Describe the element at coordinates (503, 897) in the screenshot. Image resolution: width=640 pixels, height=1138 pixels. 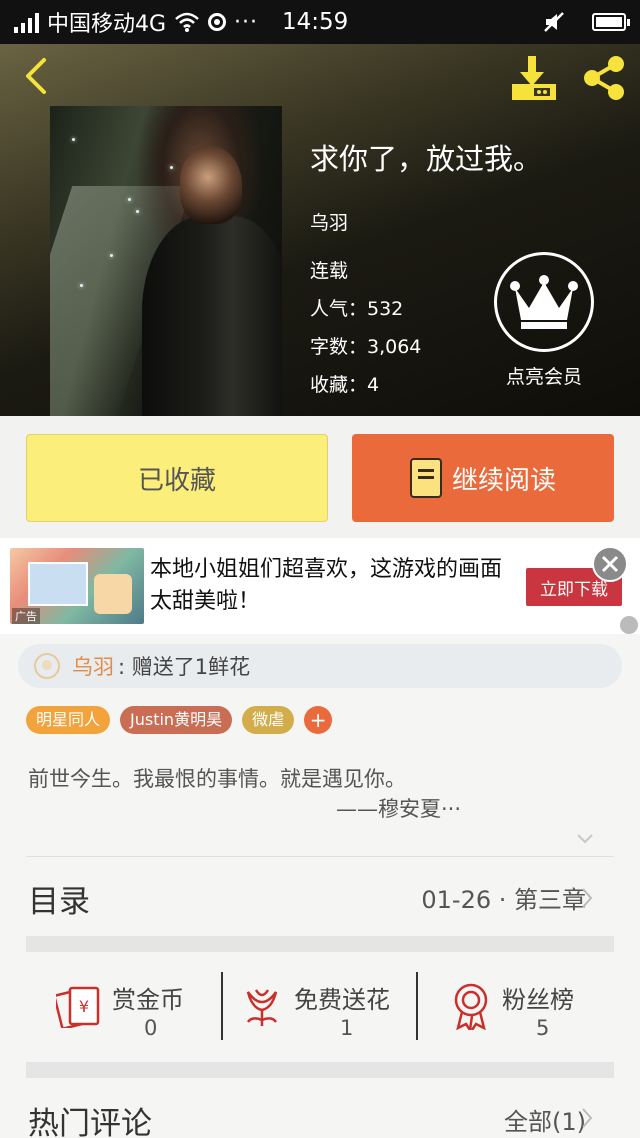
I see `toc-latest-chapter: 01-26 · 第三章` at that location.